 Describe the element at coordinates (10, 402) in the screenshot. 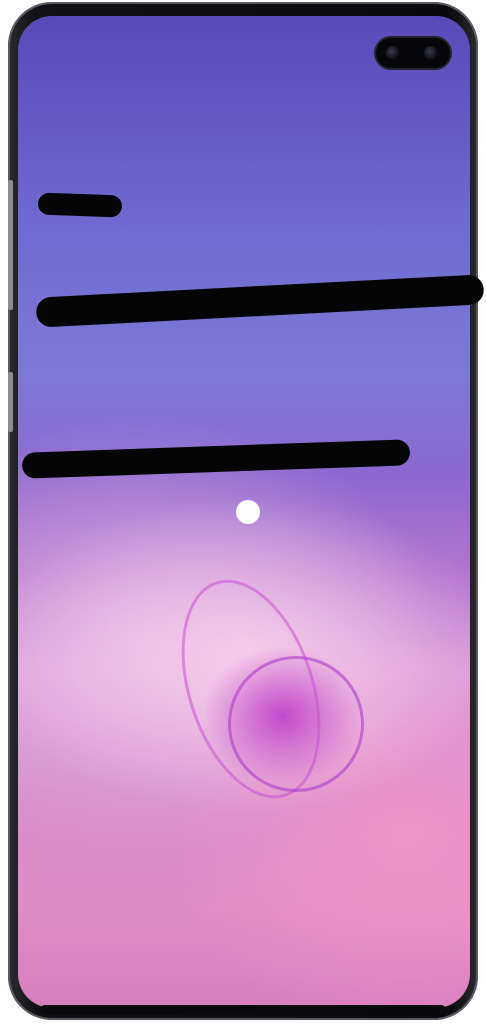

I see `bixby-key` at that location.